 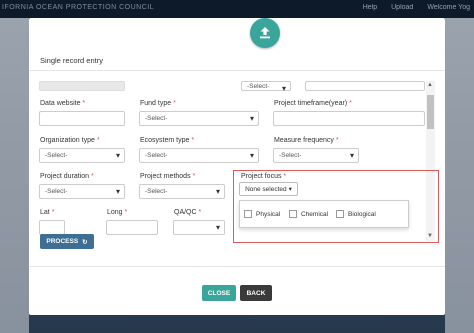 I want to click on caret-down-icon: ▾, so click(x=290, y=189).